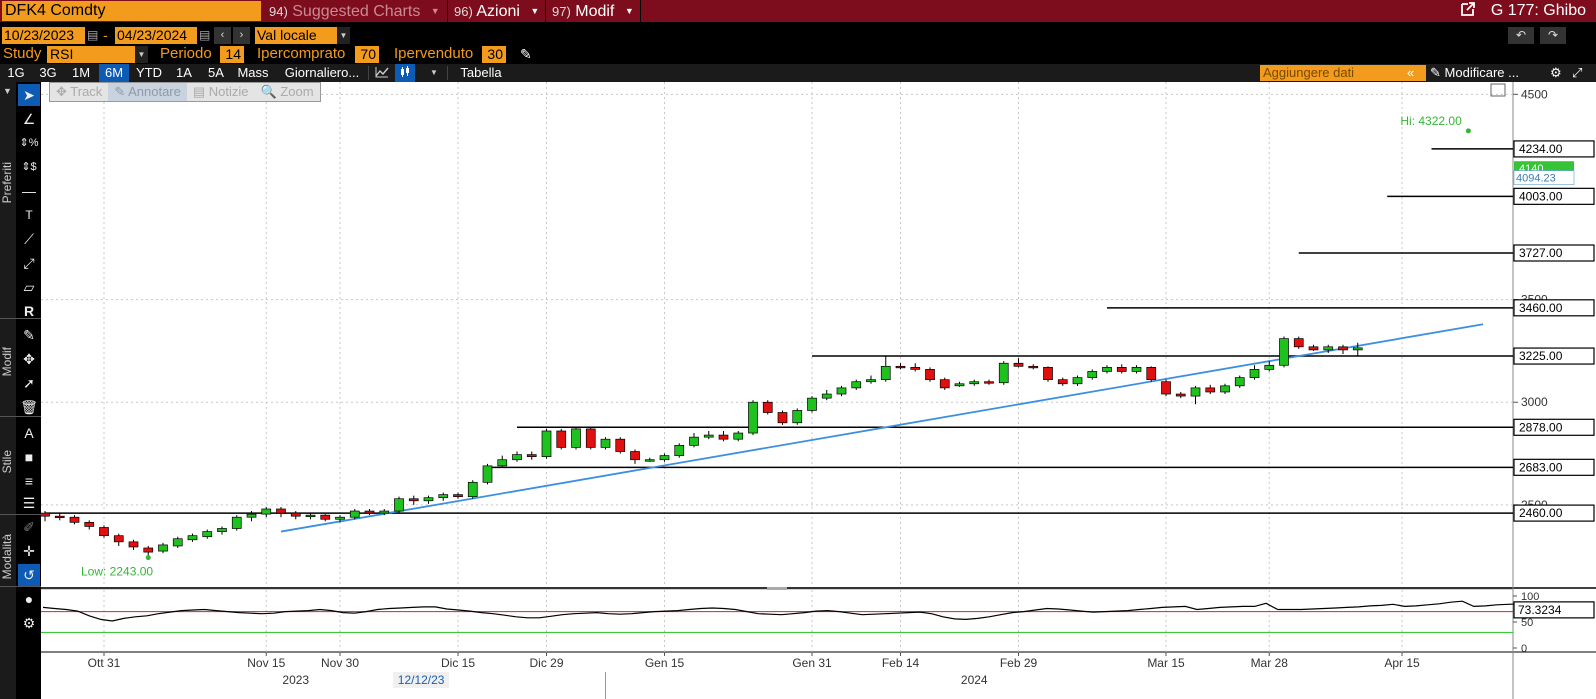  Describe the element at coordinates (382, 73) in the screenshot. I see `line-chart-icon` at that location.